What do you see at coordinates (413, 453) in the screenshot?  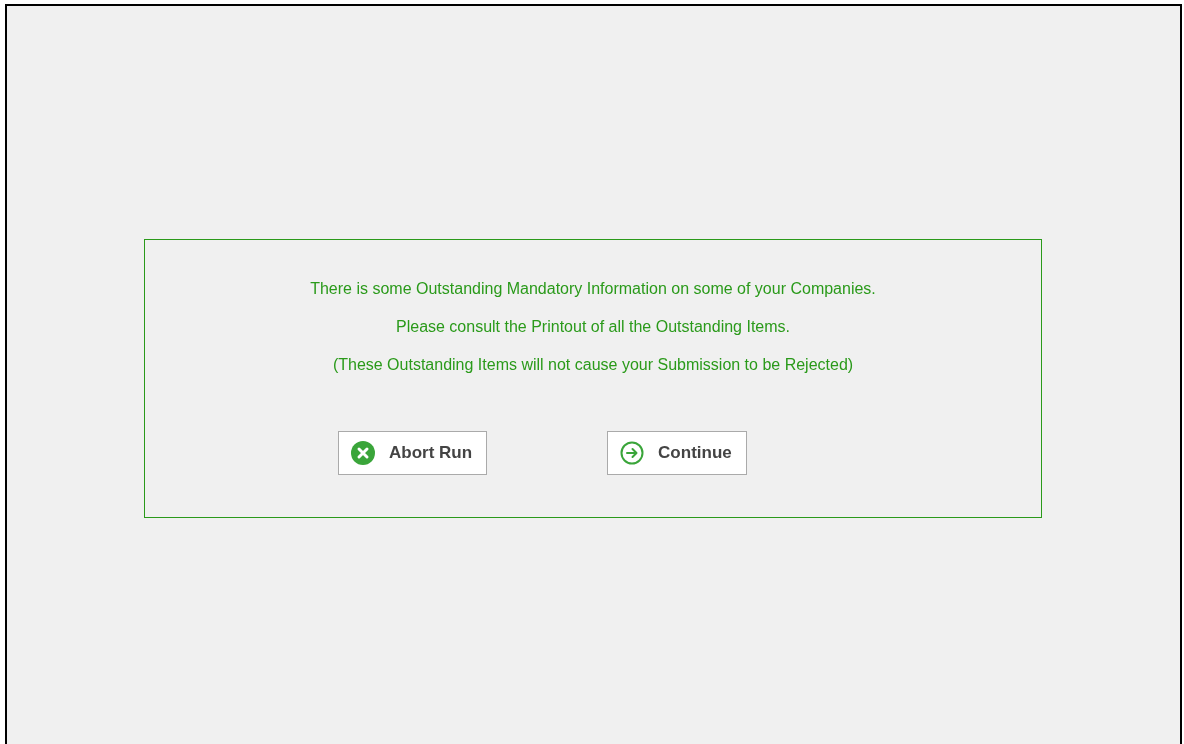 I see `abort-button: Abort Run` at bounding box center [413, 453].